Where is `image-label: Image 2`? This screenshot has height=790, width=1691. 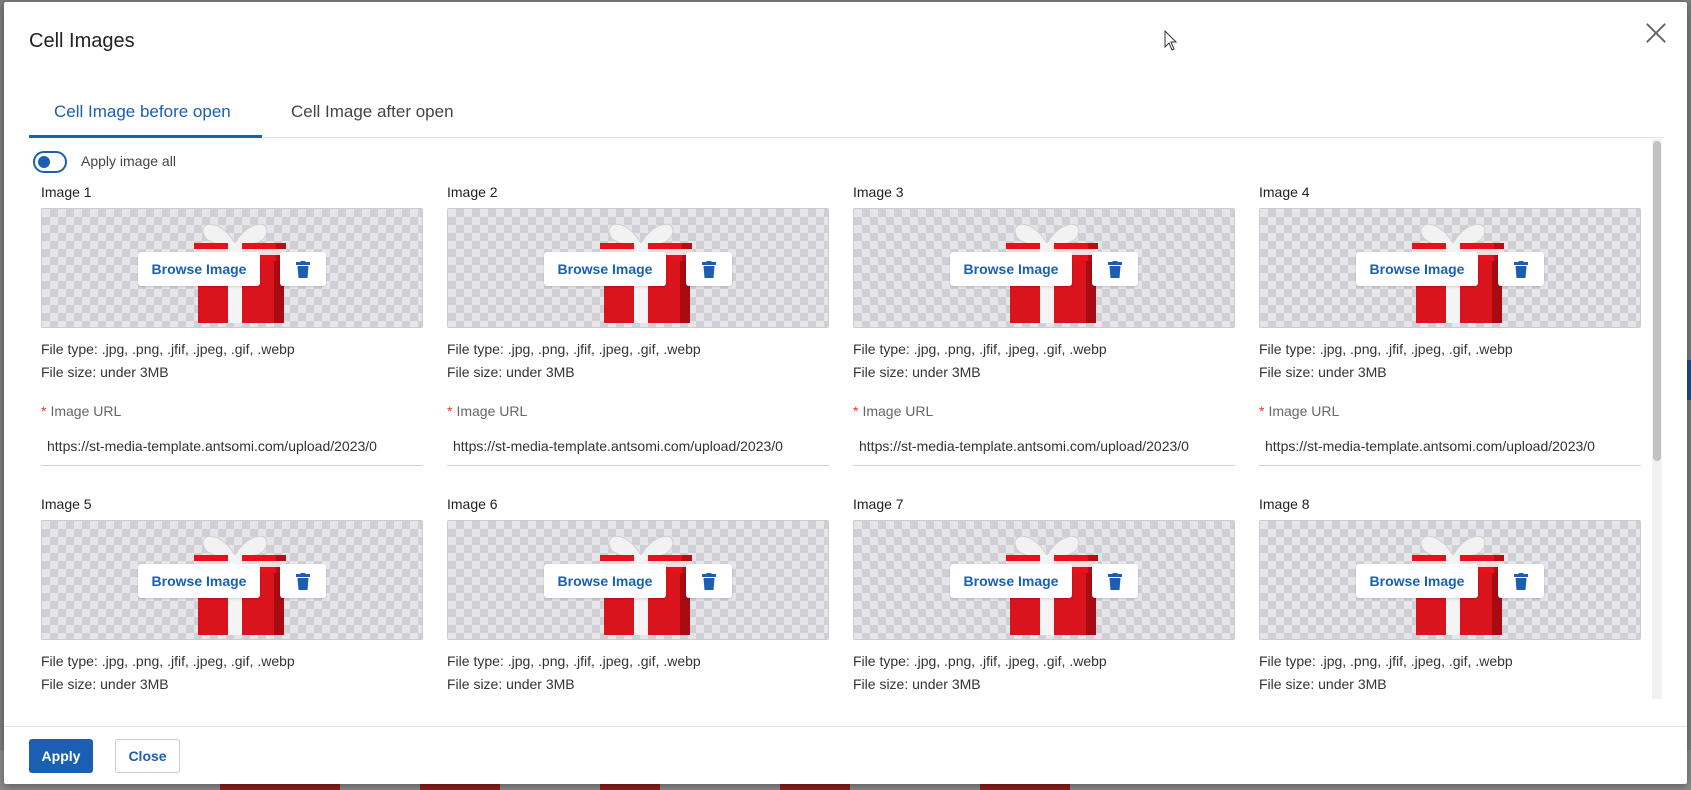
image-label: Image 2 is located at coordinates (472, 192).